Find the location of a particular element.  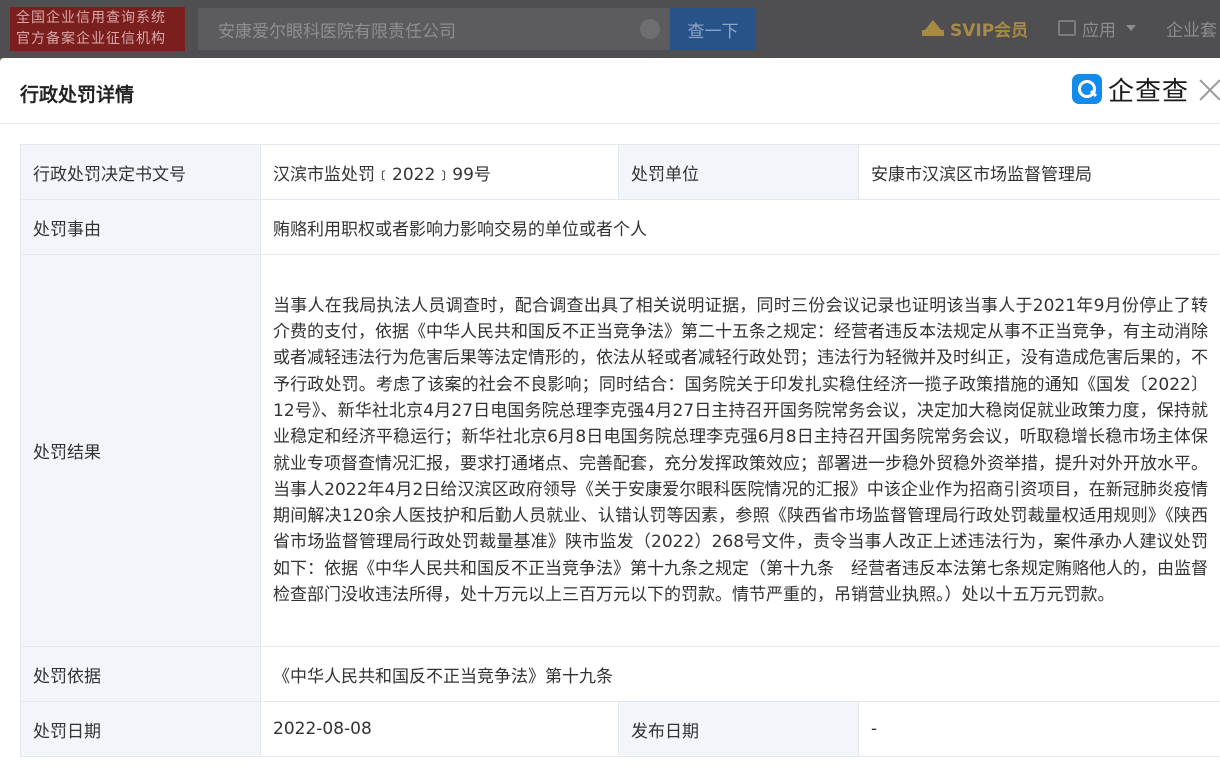

top-bar: 全国企业信用查询系统 官方备案企业征信机构 查一下 SVIP会员 应用 企业套 is located at coordinates (610, 29).